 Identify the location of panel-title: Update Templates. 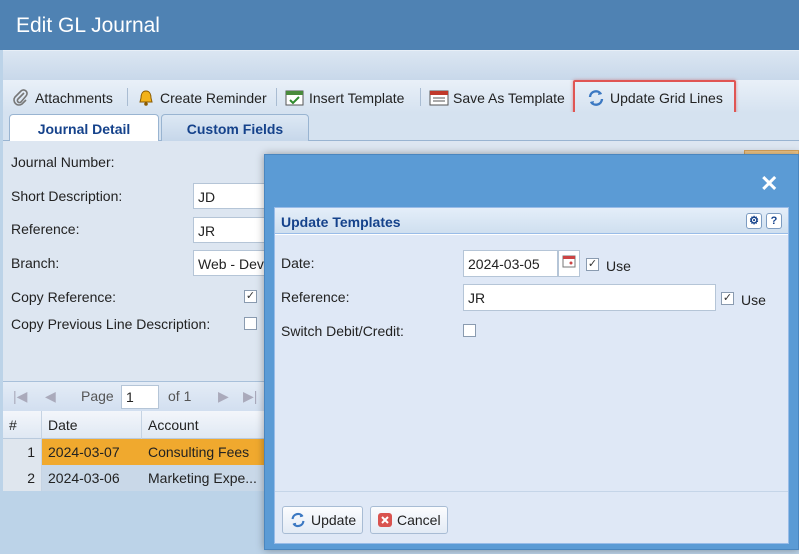
(341, 222).